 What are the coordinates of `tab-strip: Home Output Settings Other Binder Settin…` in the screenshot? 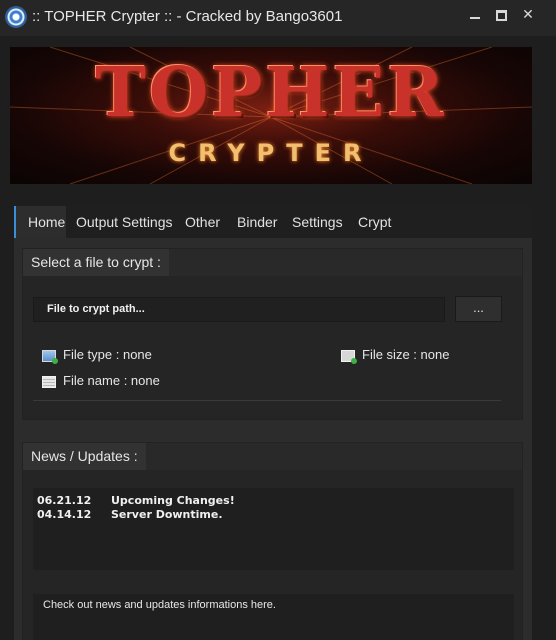 It's located at (273, 222).